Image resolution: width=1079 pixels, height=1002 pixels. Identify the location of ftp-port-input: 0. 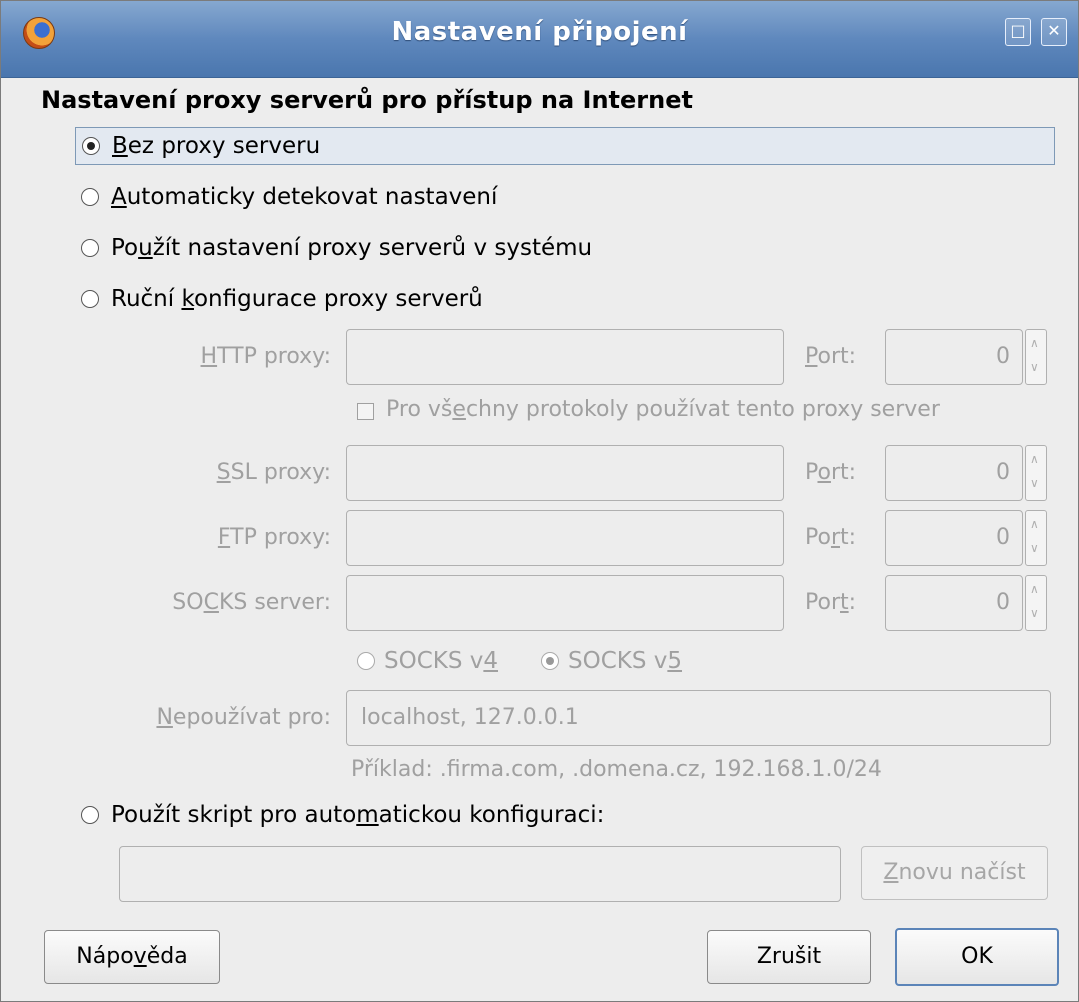
(954, 538).